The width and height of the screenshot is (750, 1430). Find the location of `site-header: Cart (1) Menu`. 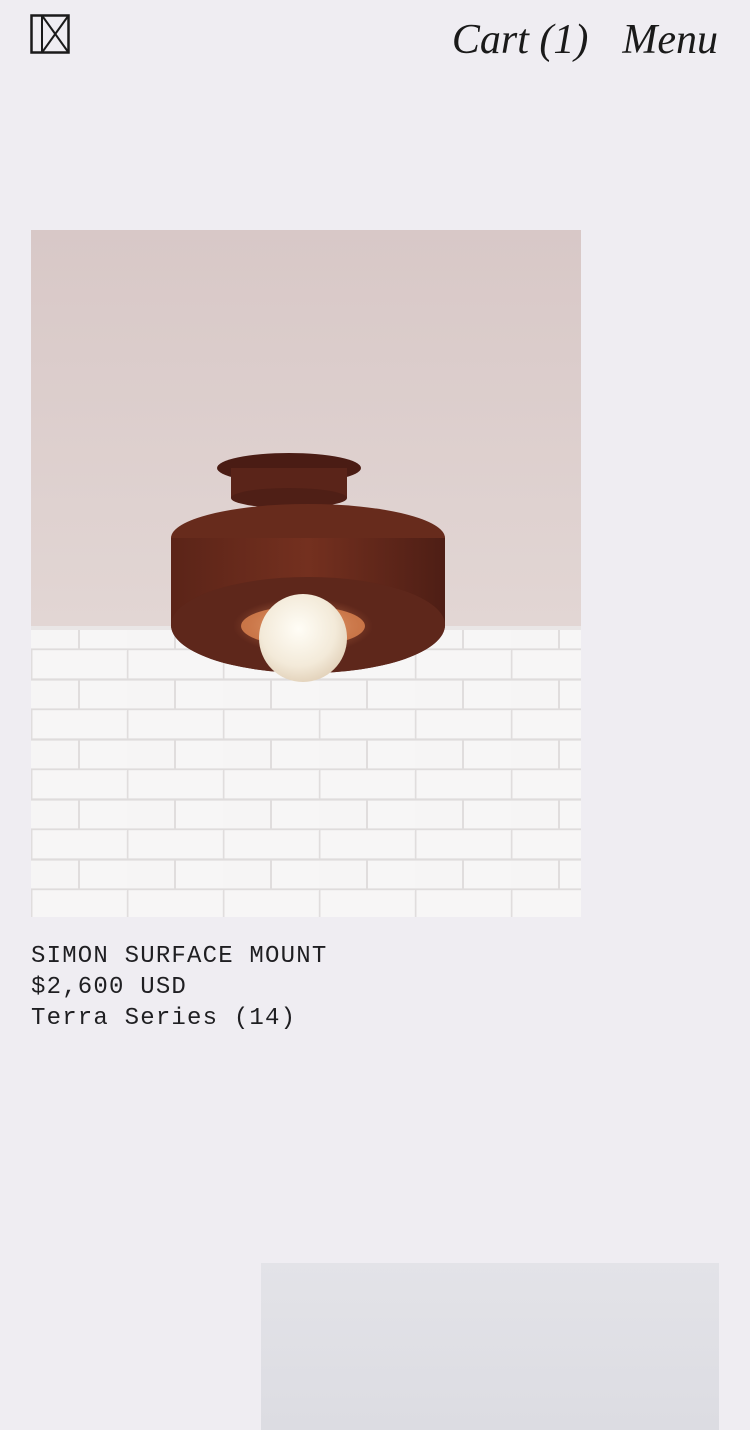

site-header: Cart (1) Menu is located at coordinates (375, 40).